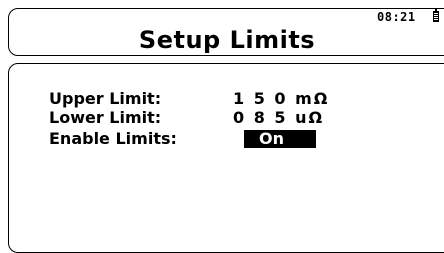 This screenshot has height=253, width=444. What do you see at coordinates (281, 99) in the screenshot?
I see `upper-limit-value: 1 5 0 mΩ` at bounding box center [281, 99].